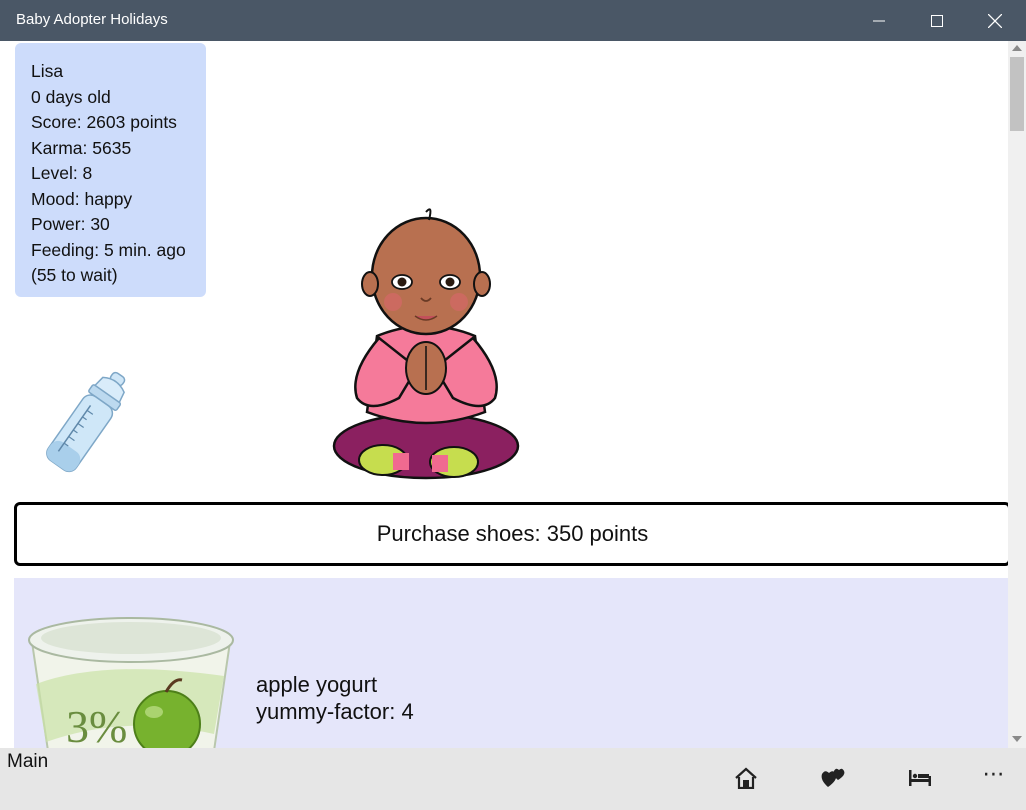  What do you see at coordinates (167, 719) in the screenshot?
I see `apple-icon` at bounding box center [167, 719].